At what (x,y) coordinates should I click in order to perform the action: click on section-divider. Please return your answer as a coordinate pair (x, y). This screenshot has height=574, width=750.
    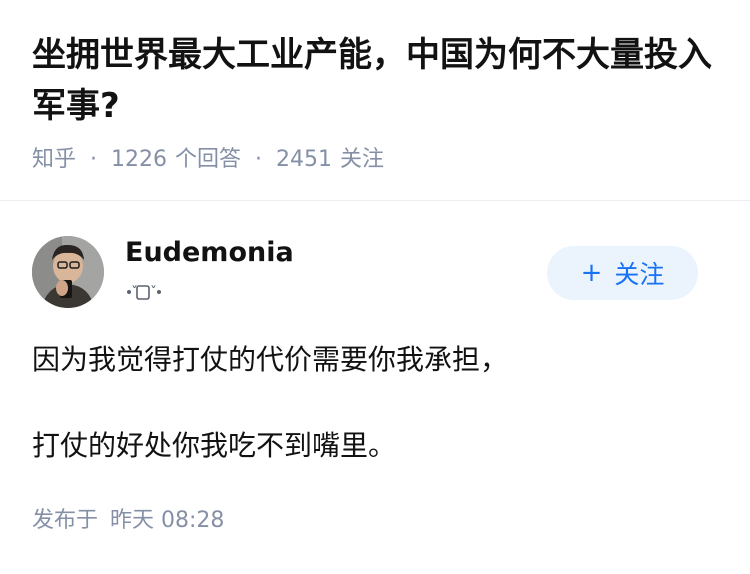
    Looking at the image, I should click on (375, 200).